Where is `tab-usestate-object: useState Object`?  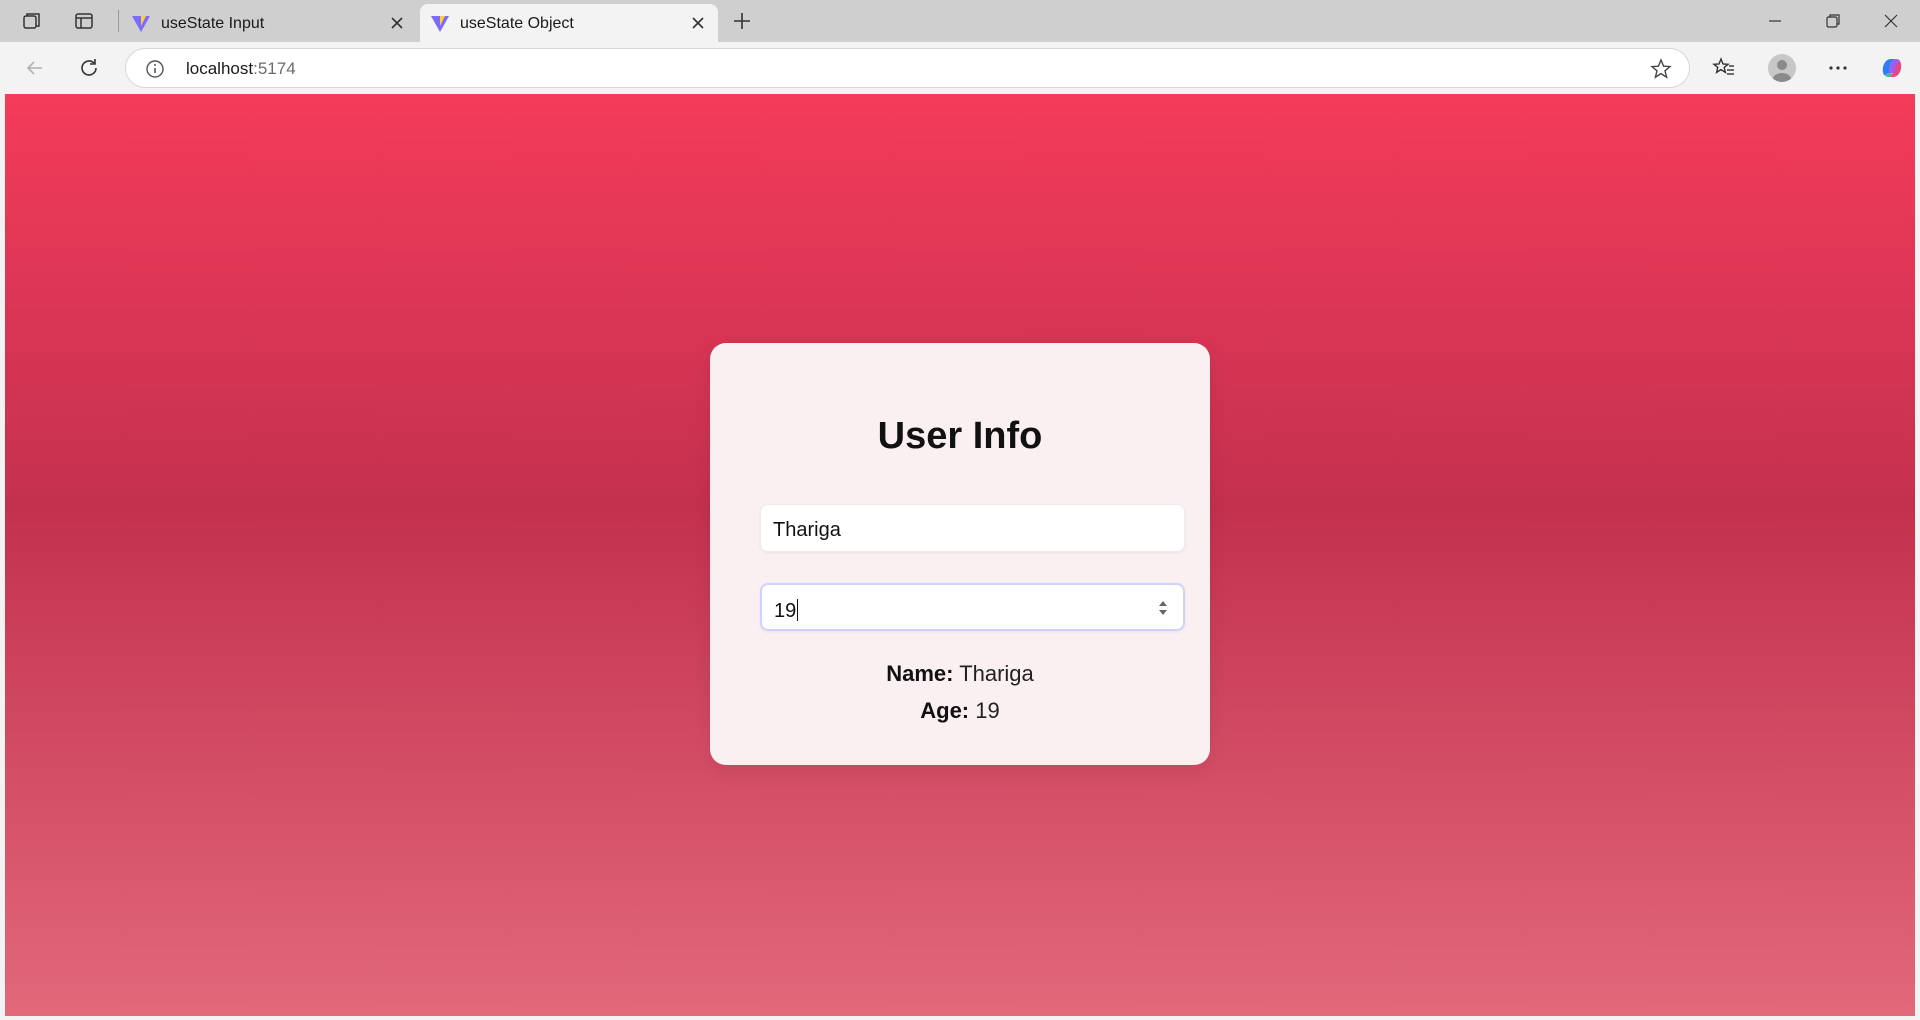
tab-usestate-object: useState Object is located at coordinates (569, 23).